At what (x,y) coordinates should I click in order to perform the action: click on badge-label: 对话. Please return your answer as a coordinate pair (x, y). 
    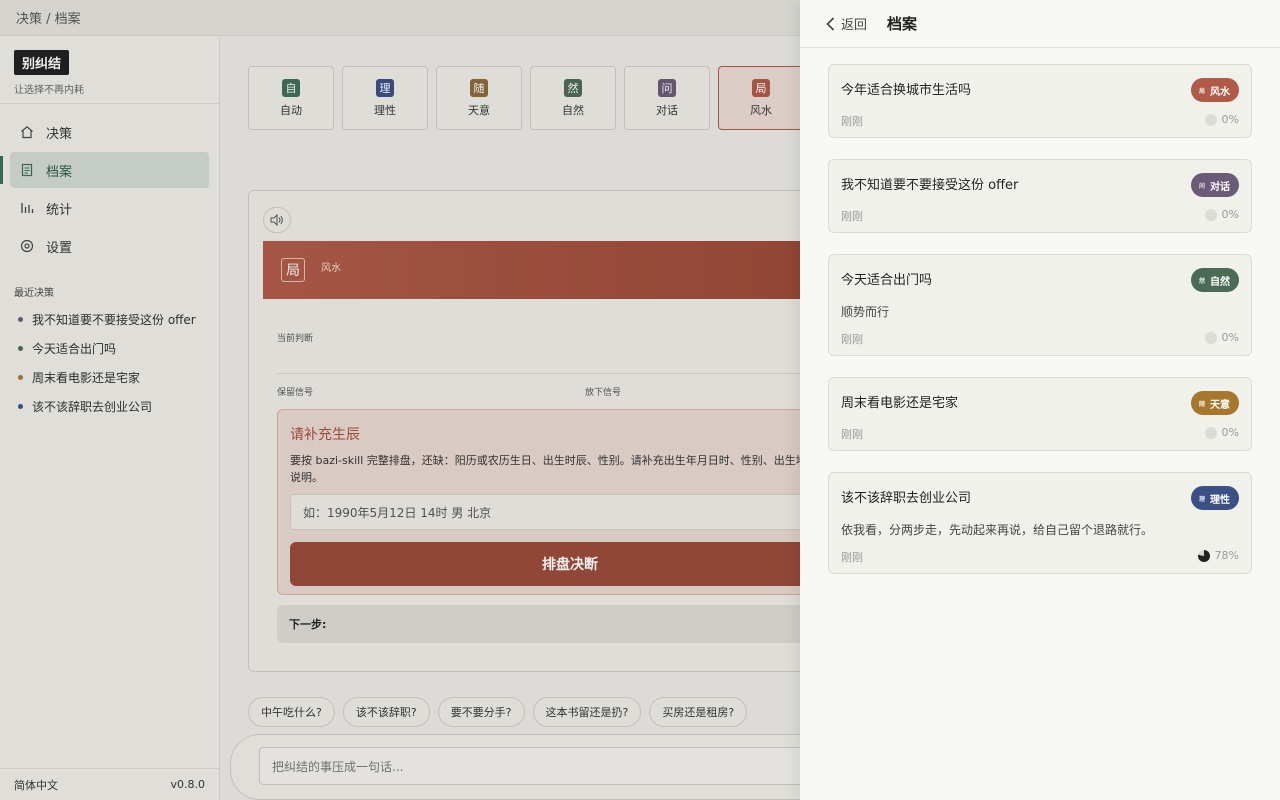
    Looking at the image, I should click on (1220, 187).